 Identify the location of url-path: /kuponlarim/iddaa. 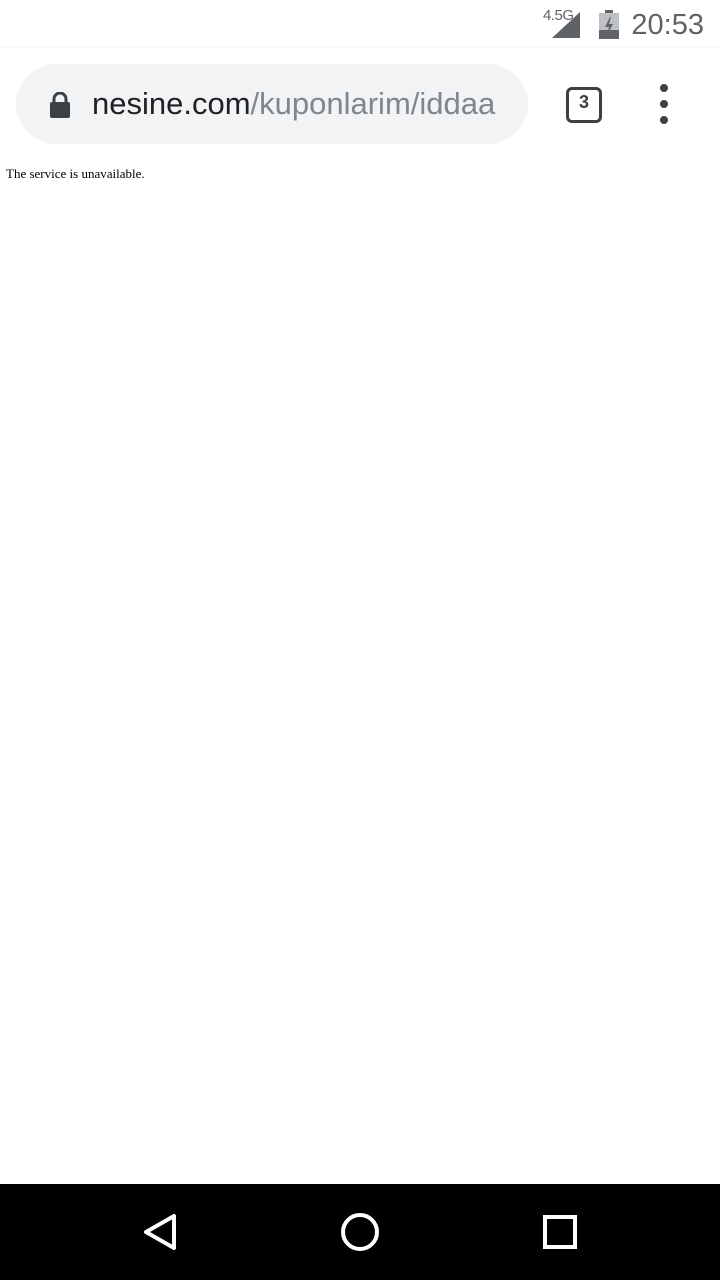
(373, 103).